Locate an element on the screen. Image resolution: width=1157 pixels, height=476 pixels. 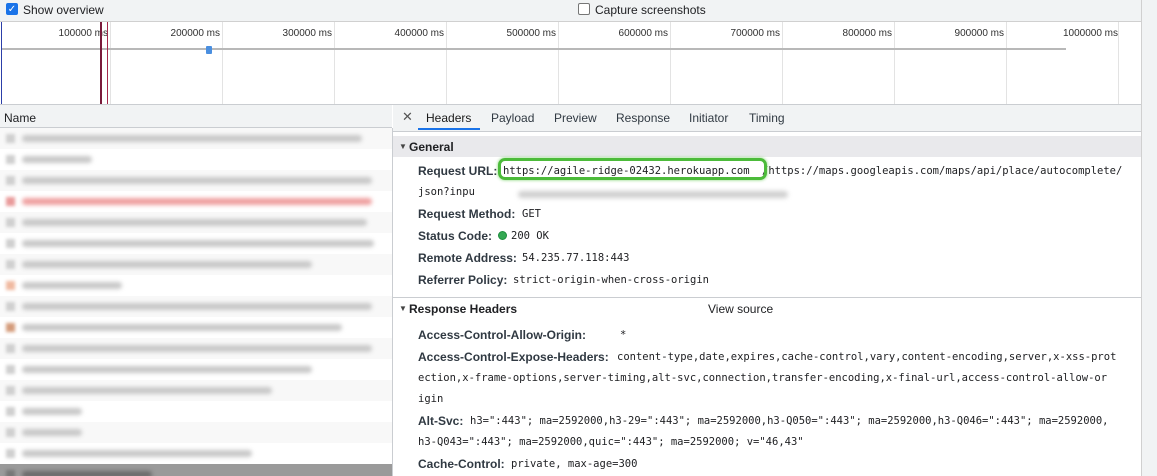
view-source-link: View source is located at coordinates (740, 309).